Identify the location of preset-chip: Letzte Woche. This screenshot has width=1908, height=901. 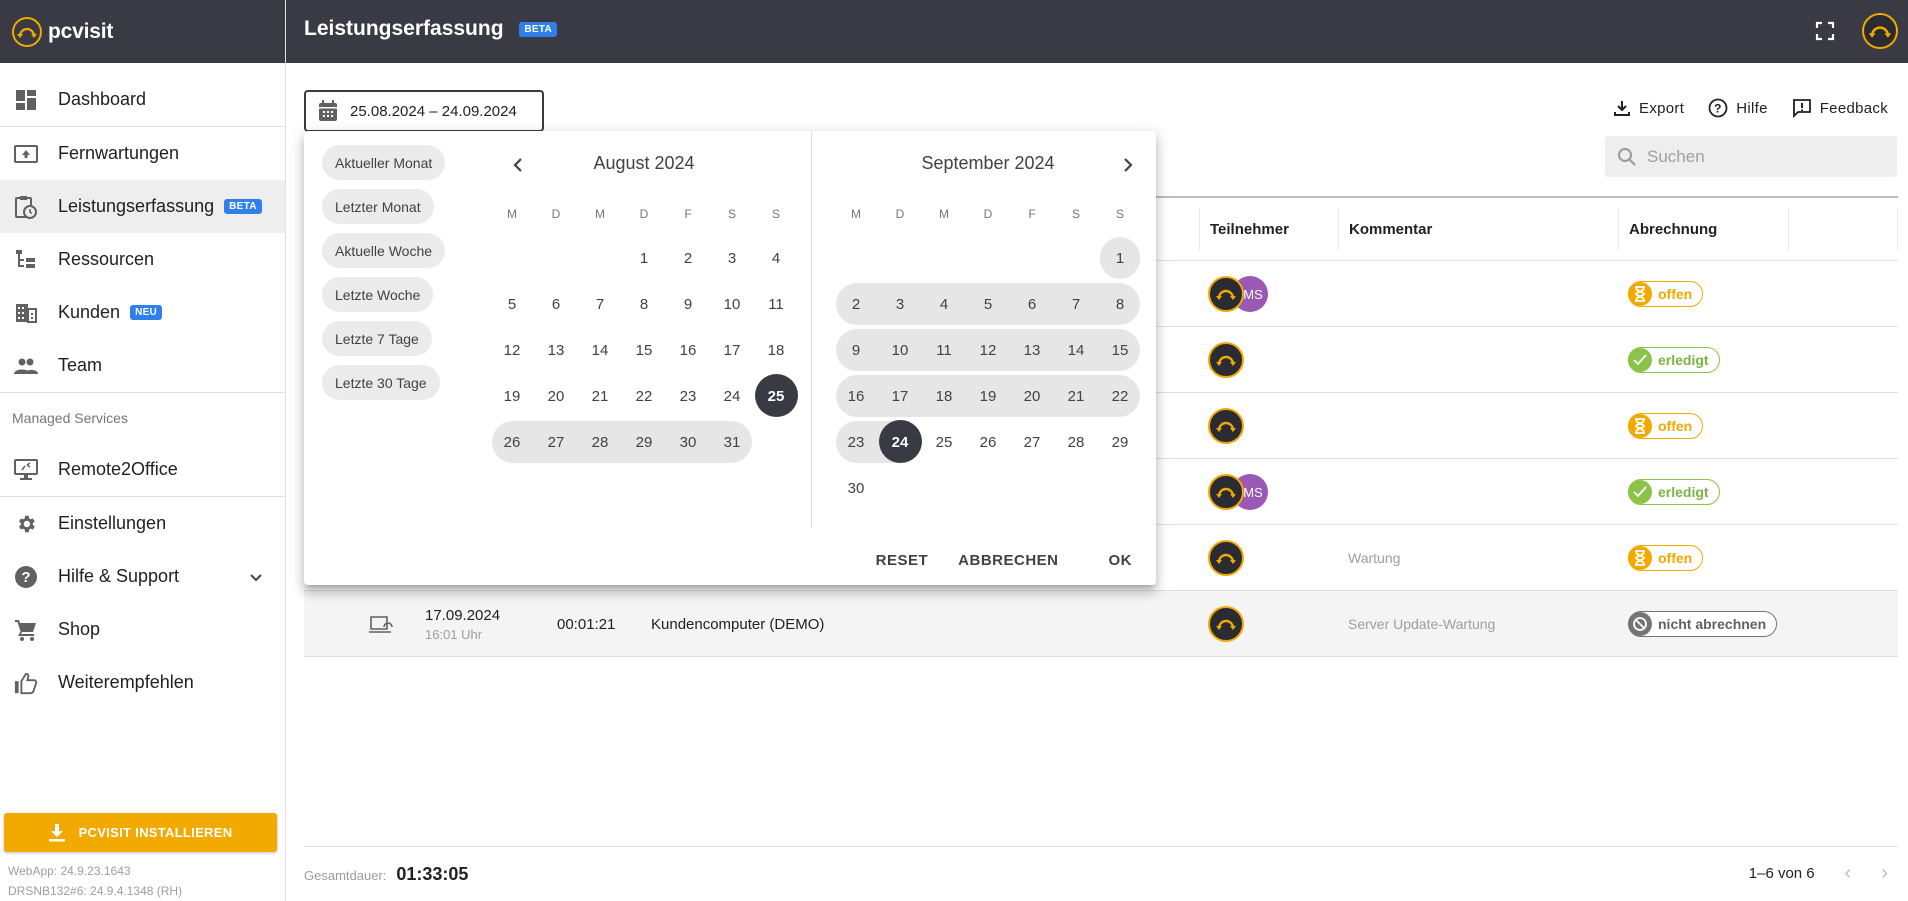
(378, 294).